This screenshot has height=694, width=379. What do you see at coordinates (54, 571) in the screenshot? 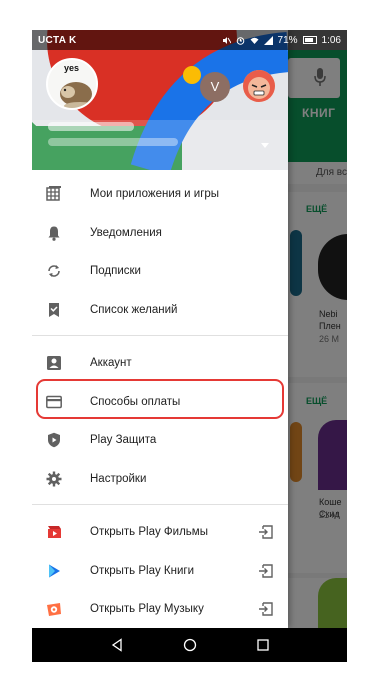
I see `play-books-icon` at bounding box center [54, 571].